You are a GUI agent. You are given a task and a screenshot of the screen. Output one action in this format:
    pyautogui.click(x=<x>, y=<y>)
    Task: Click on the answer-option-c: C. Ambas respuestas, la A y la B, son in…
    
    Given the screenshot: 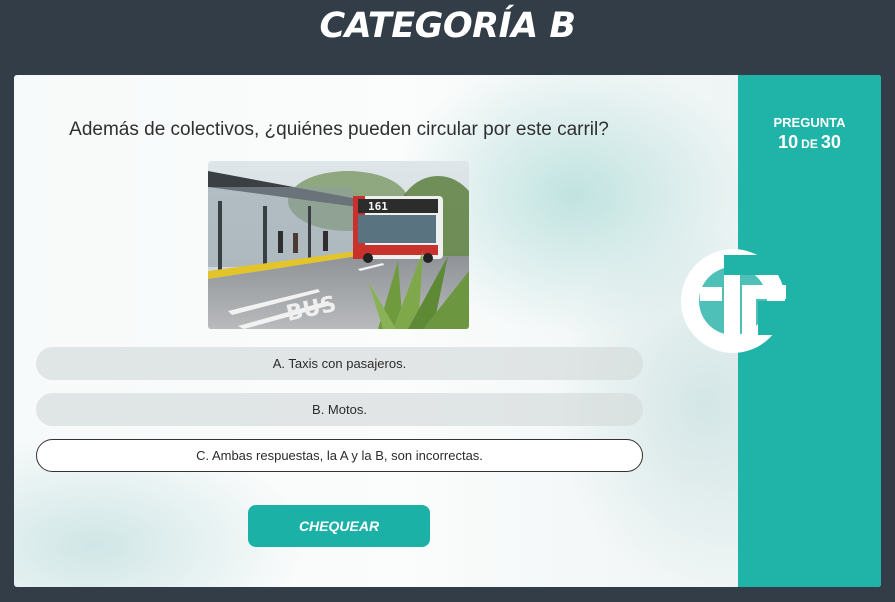 What is the action you would take?
    pyautogui.click(x=339, y=455)
    